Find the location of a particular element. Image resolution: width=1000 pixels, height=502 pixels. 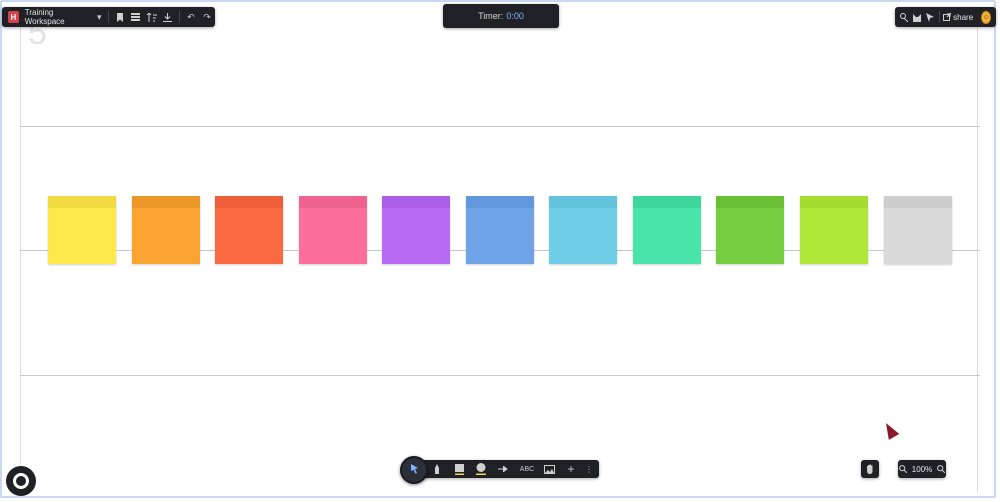

tool-palette: ABC + ⋮ is located at coordinates (504, 469).